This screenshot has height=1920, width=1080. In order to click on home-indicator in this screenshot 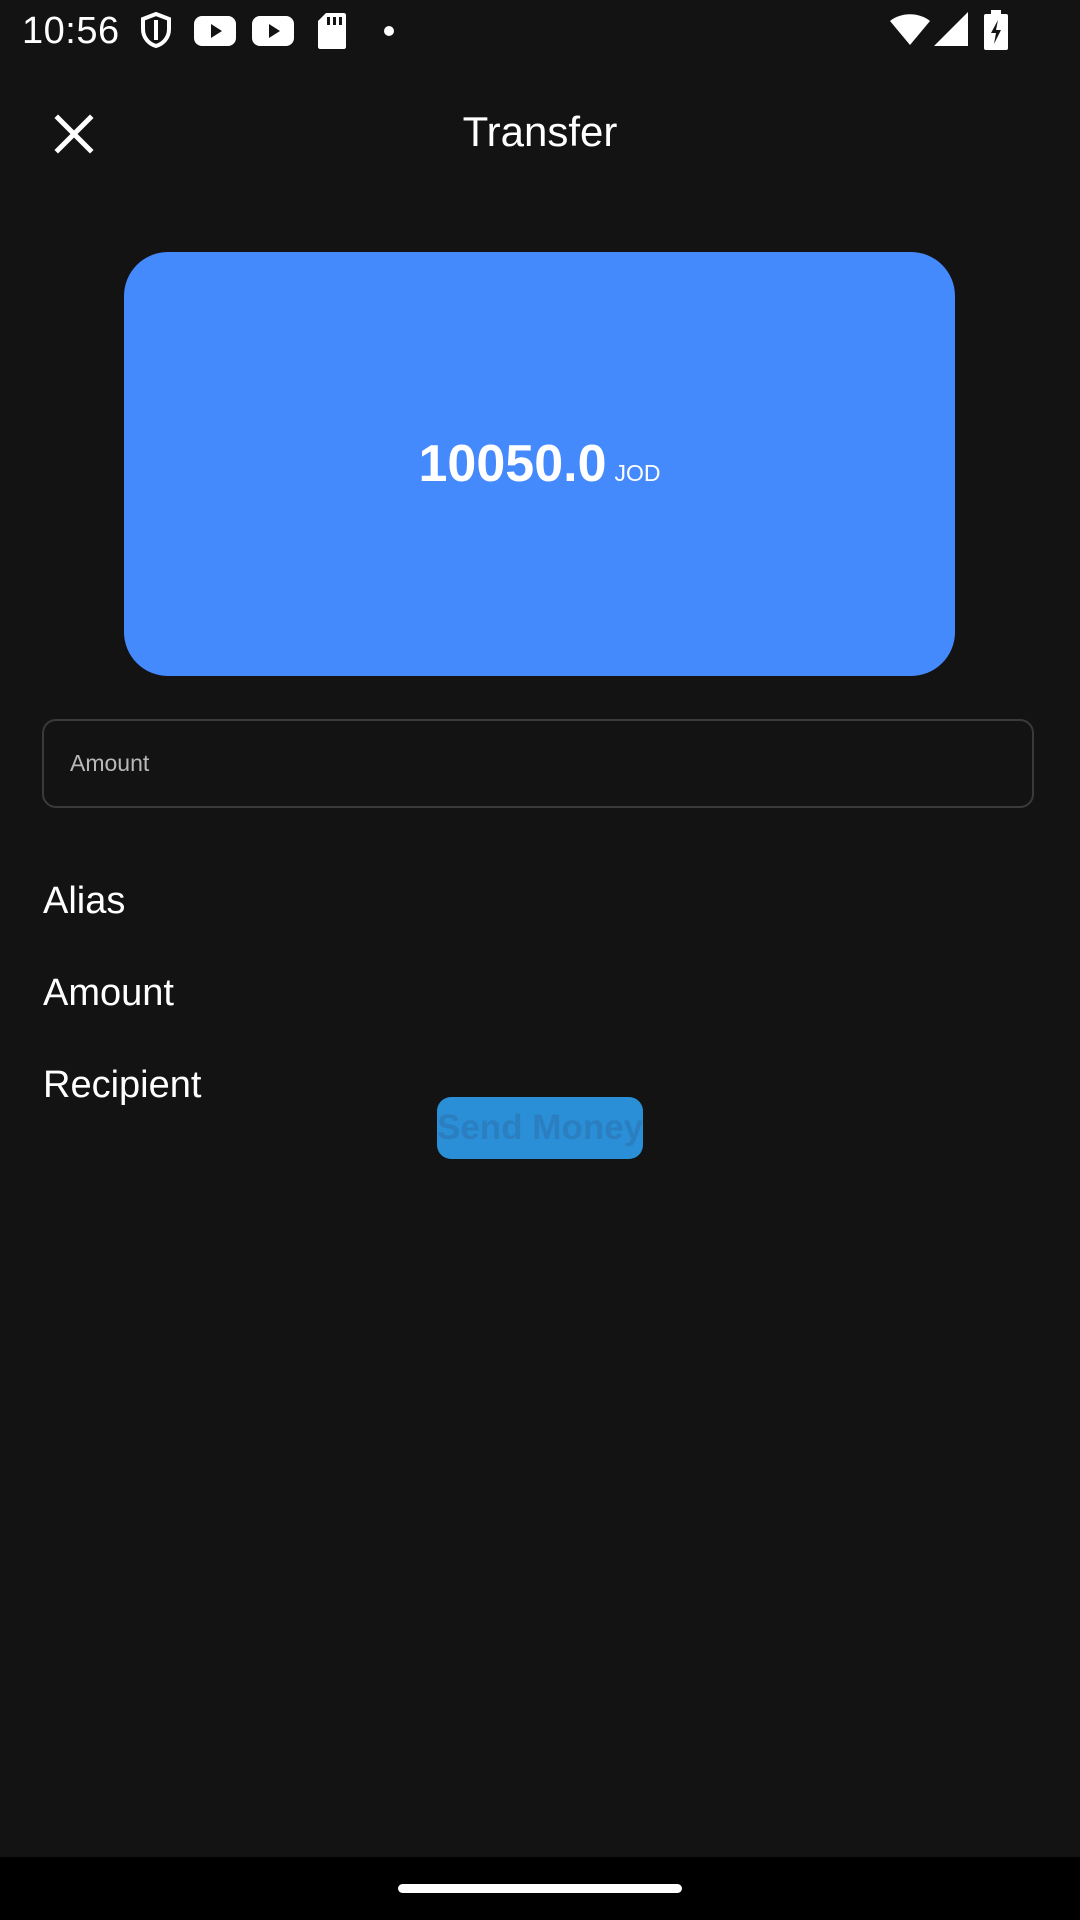, I will do `click(540, 1888)`.